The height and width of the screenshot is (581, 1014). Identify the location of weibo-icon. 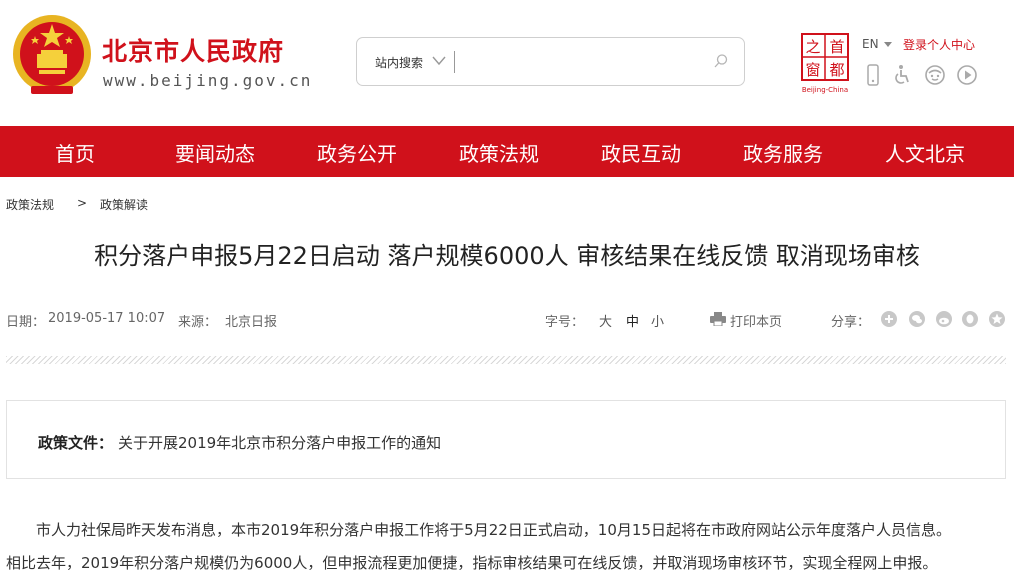
(944, 319).